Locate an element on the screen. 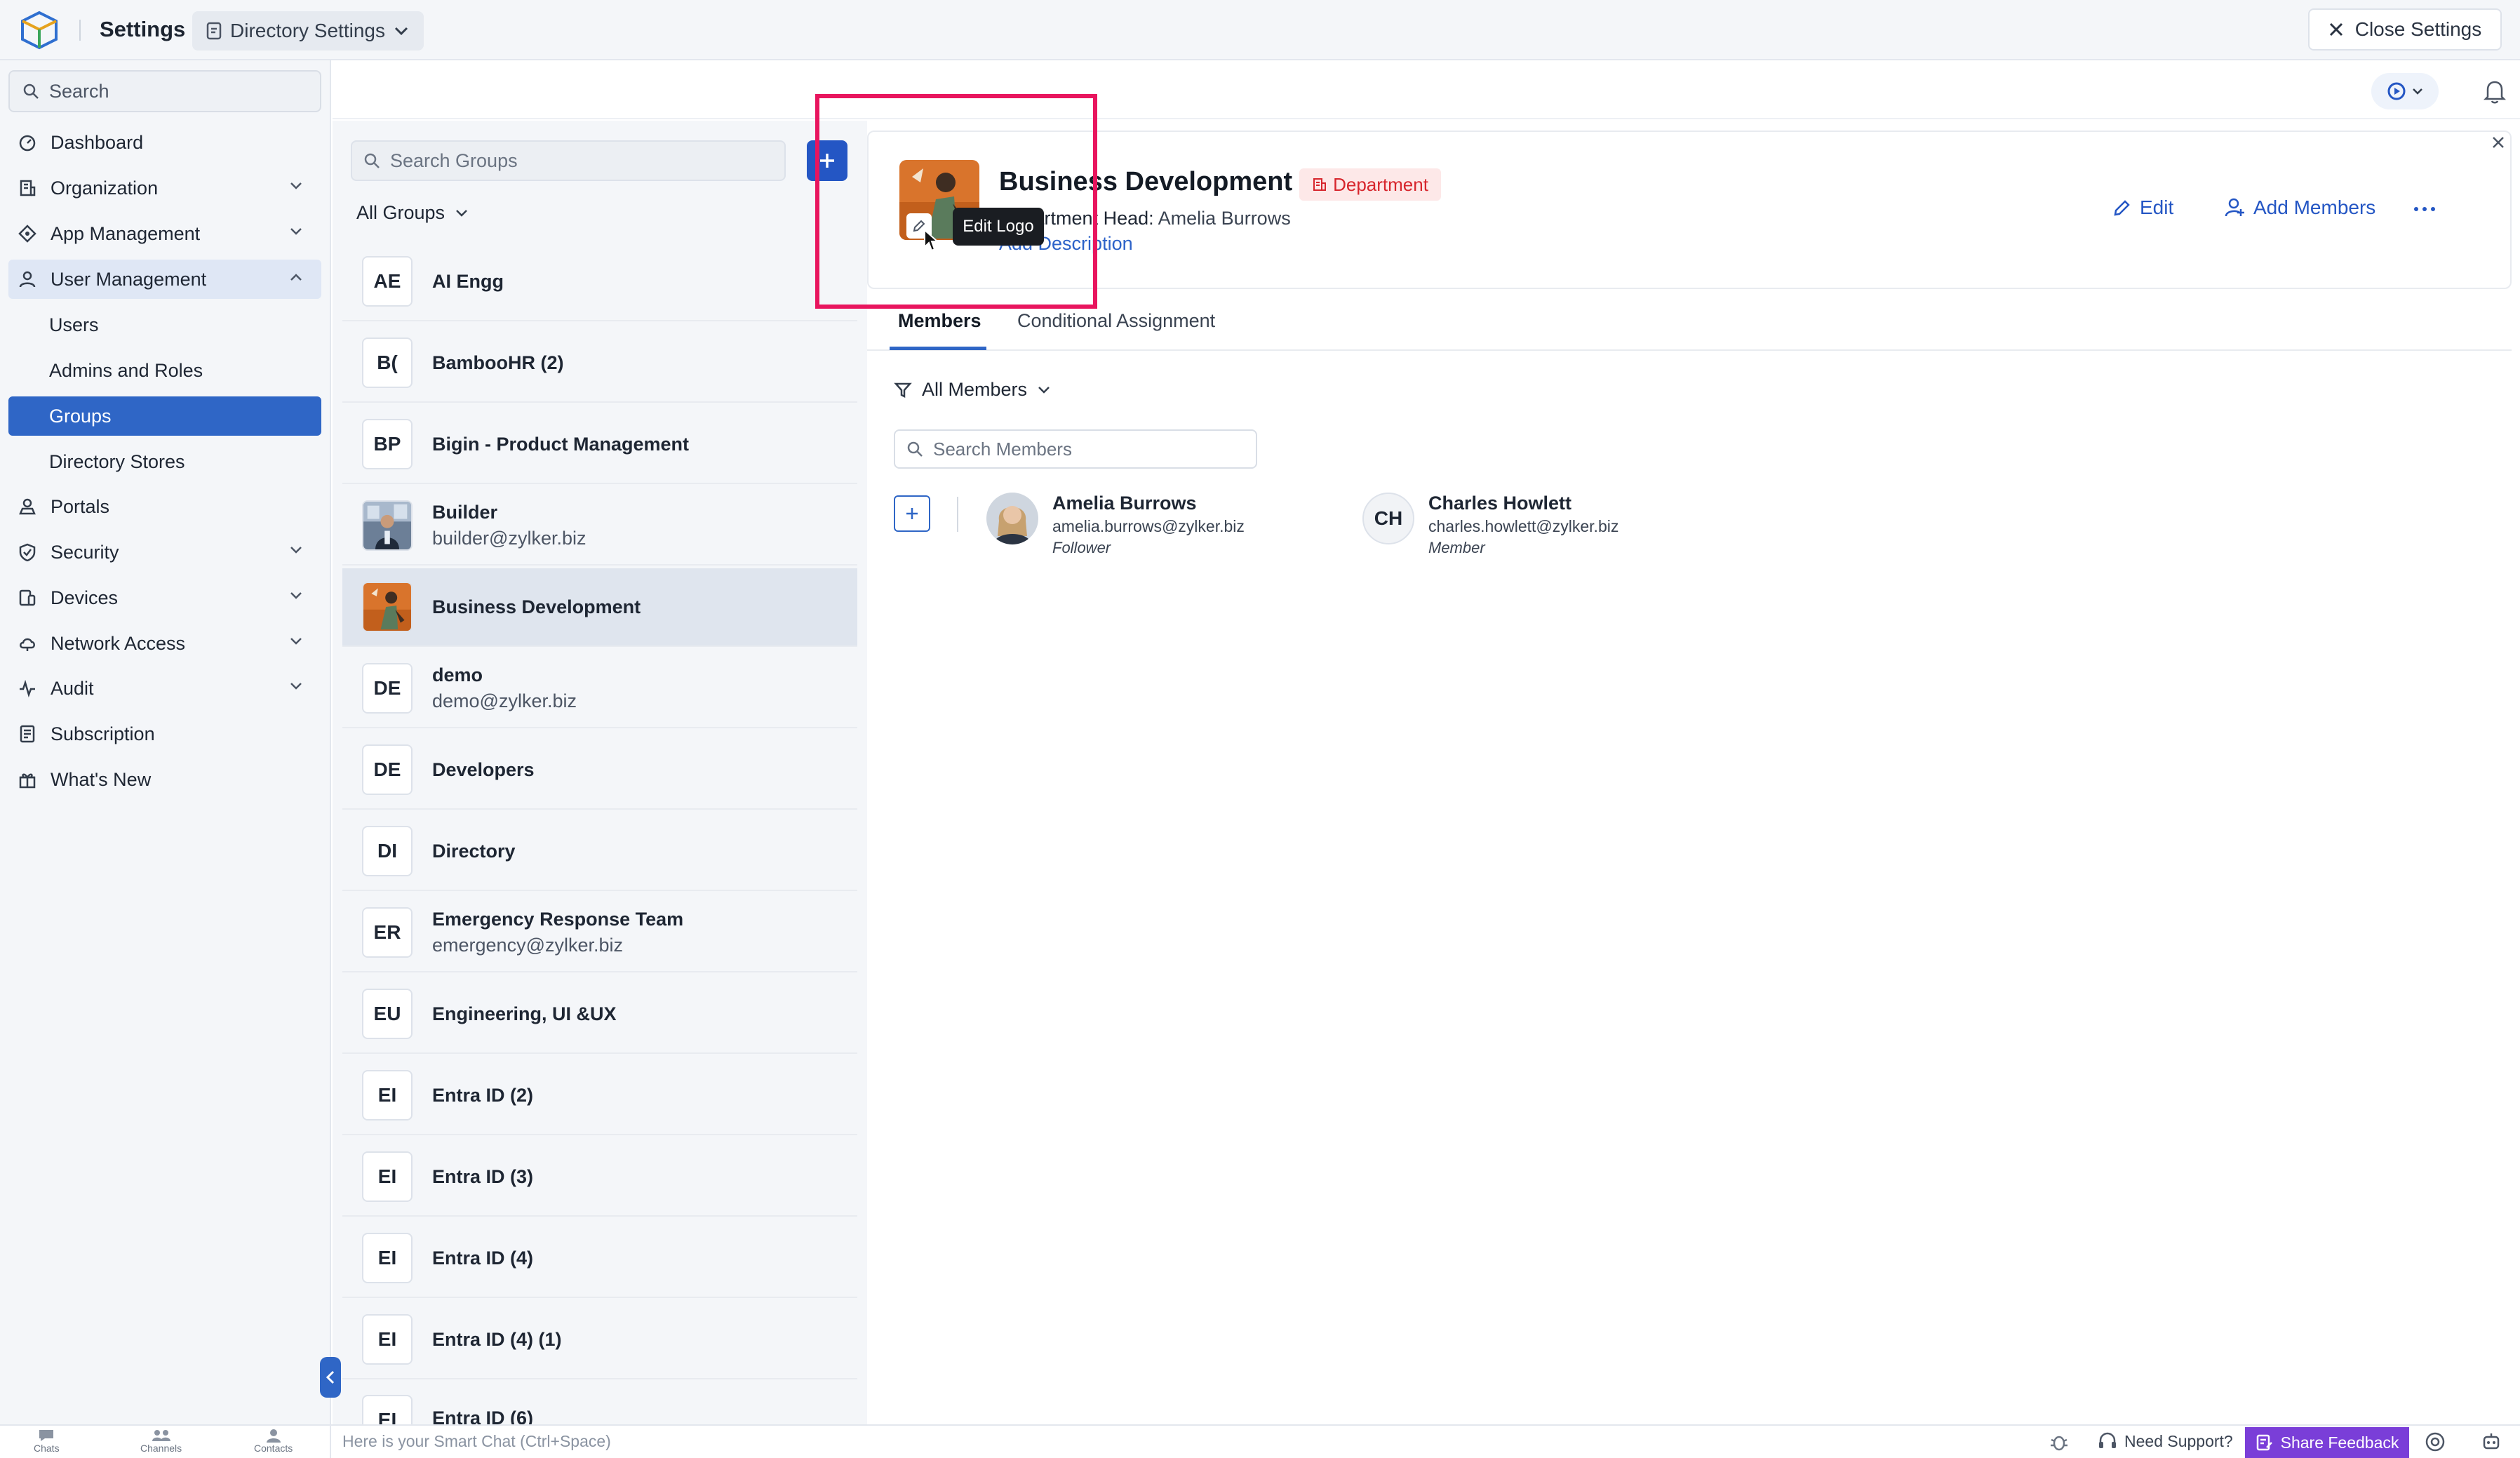 This screenshot has height=1458, width=2520. sidebar-item-app-management: App Management is located at coordinates (164, 233).